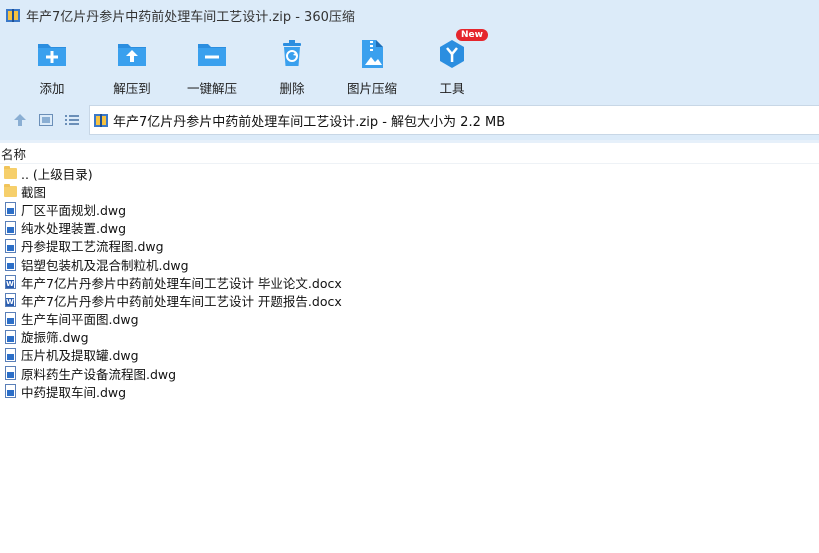 This screenshot has width=819, height=553. I want to click on list-item: 厂区平面规划.dwg, so click(409, 209).